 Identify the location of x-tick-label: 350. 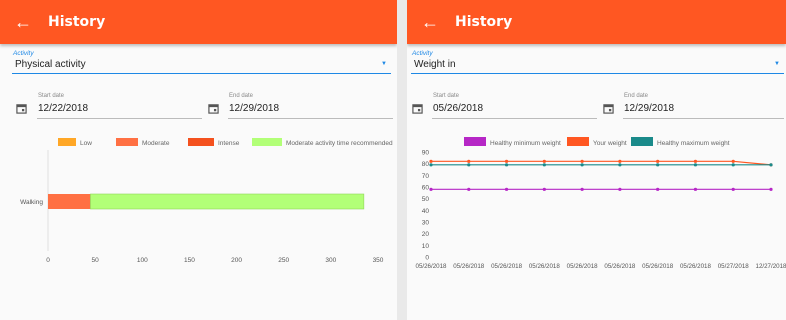
(378, 260).